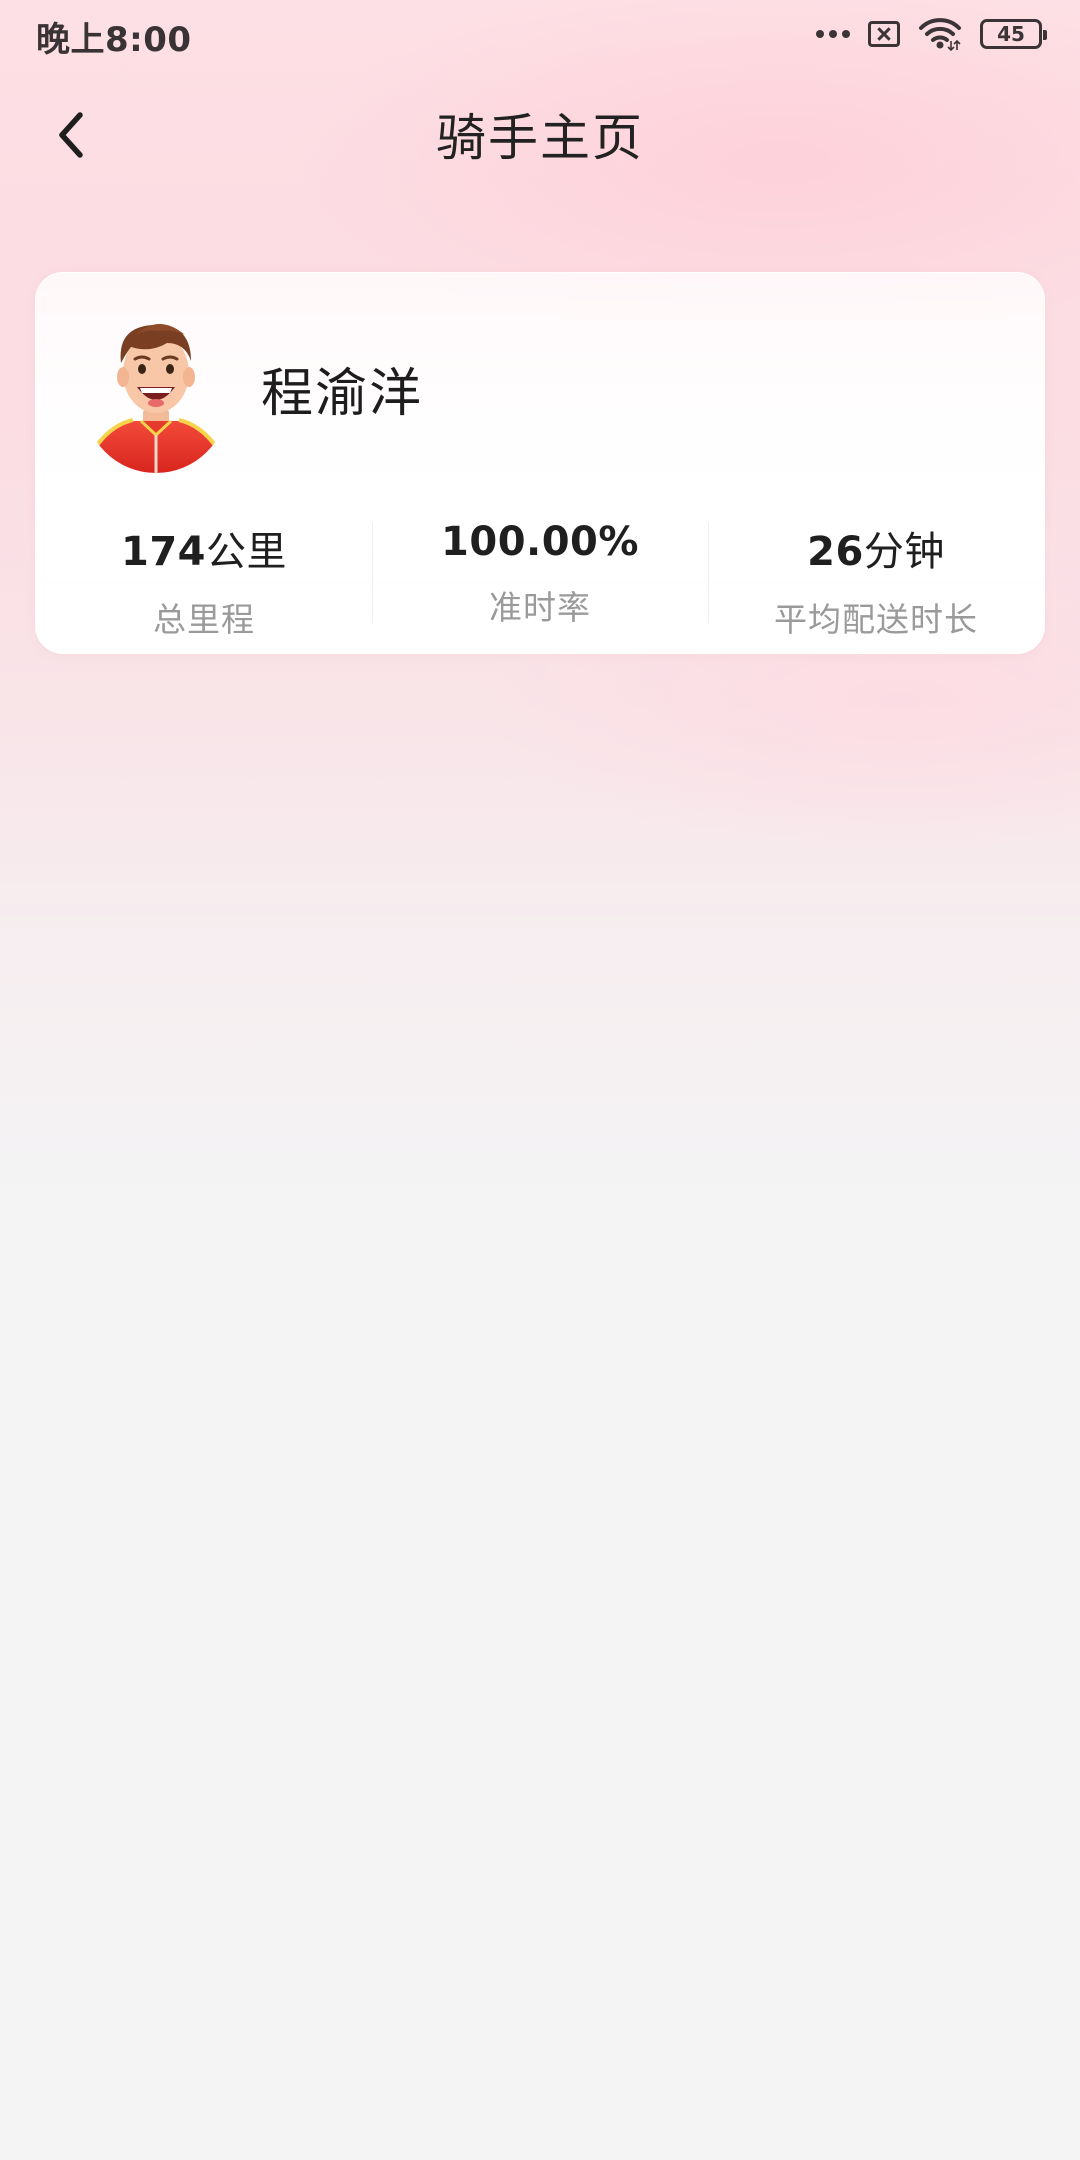  What do you see at coordinates (540, 138) in the screenshot?
I see `page-title: 骑手主页` at bounding box center [540, 138].